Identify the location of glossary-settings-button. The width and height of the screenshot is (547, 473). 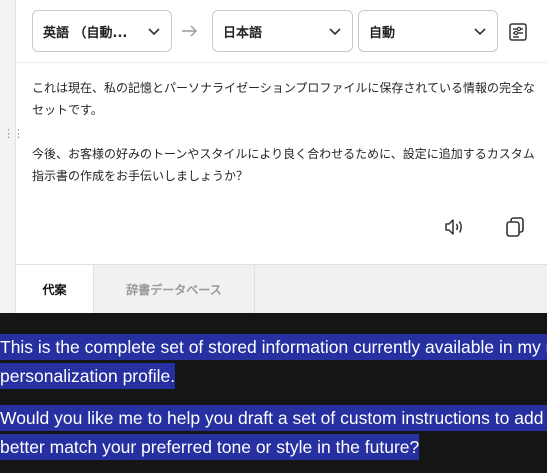
(518, 32).